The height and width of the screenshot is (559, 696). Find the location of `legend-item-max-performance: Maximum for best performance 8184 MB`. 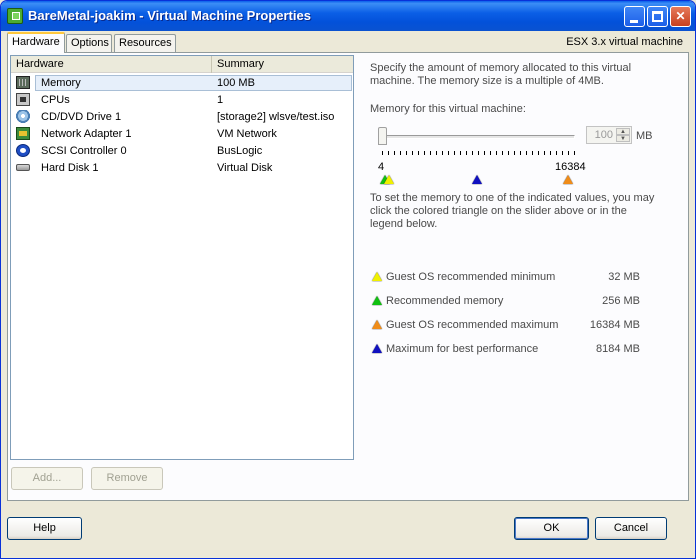

legend-item-max-performance: Maximum for best performance 8184 MB is located at coordinates (505, 350).